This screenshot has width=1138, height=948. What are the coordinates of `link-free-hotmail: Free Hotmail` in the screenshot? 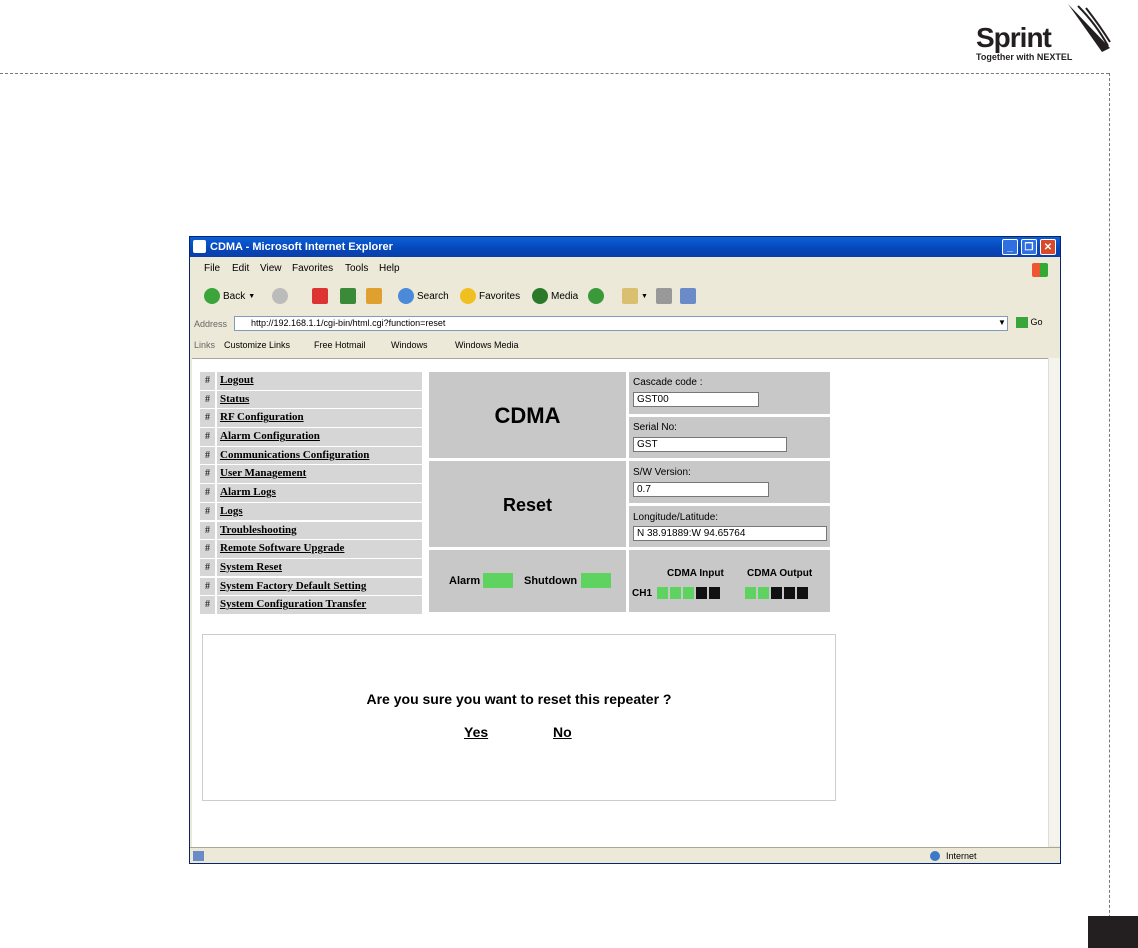 It's located at (340, 345).